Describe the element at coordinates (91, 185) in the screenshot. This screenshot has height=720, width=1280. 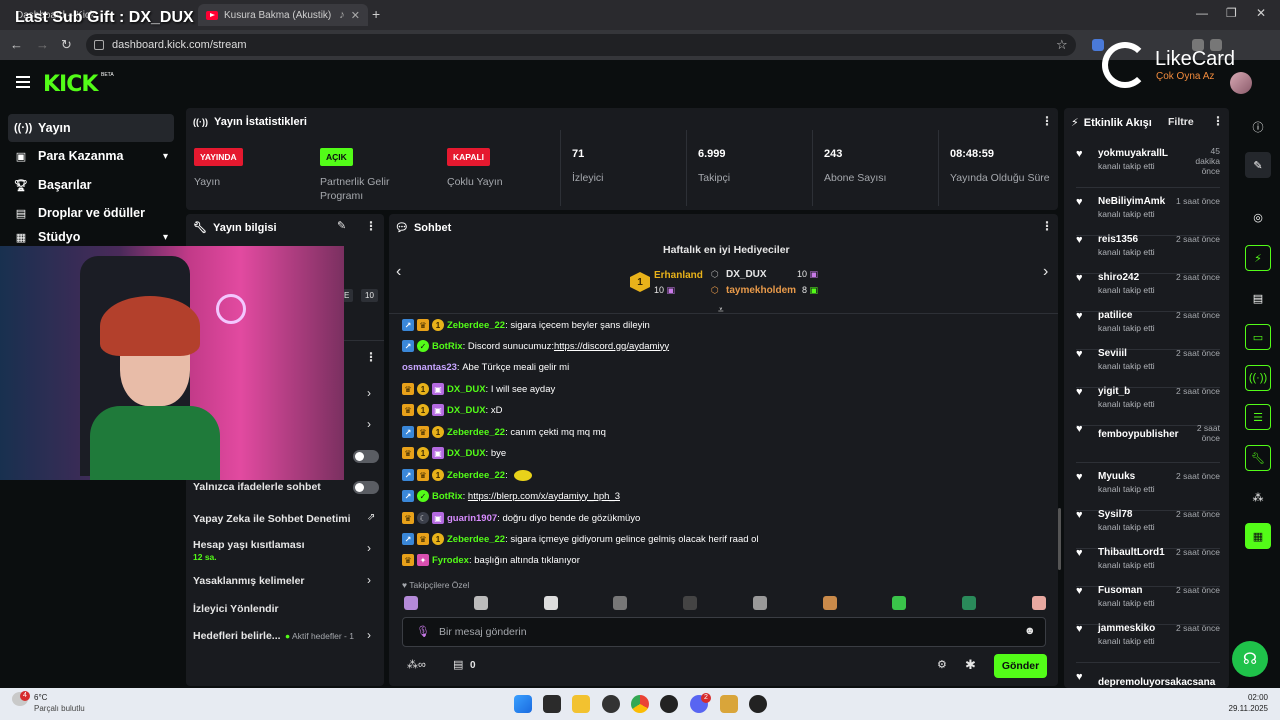
I see `sidebar-item-basarilar: 🏆︎ Başarılar` at that location.